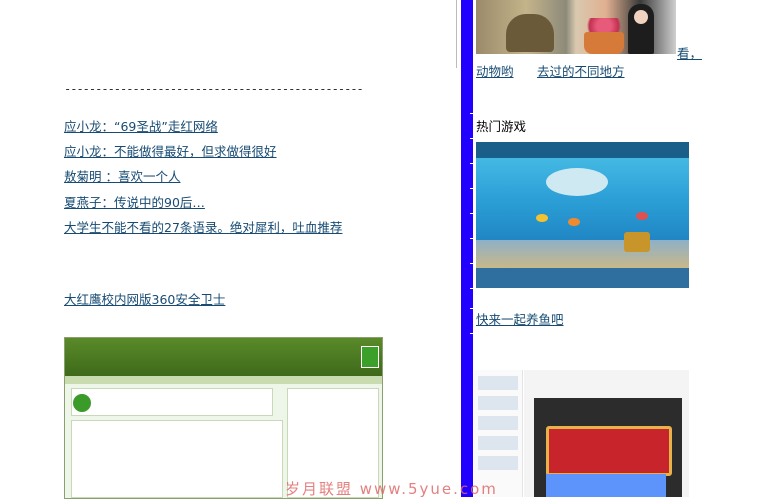  Describe the element at coordinates (172, 402) in the screenshot. I see `antivirus-score-panel` at that location.